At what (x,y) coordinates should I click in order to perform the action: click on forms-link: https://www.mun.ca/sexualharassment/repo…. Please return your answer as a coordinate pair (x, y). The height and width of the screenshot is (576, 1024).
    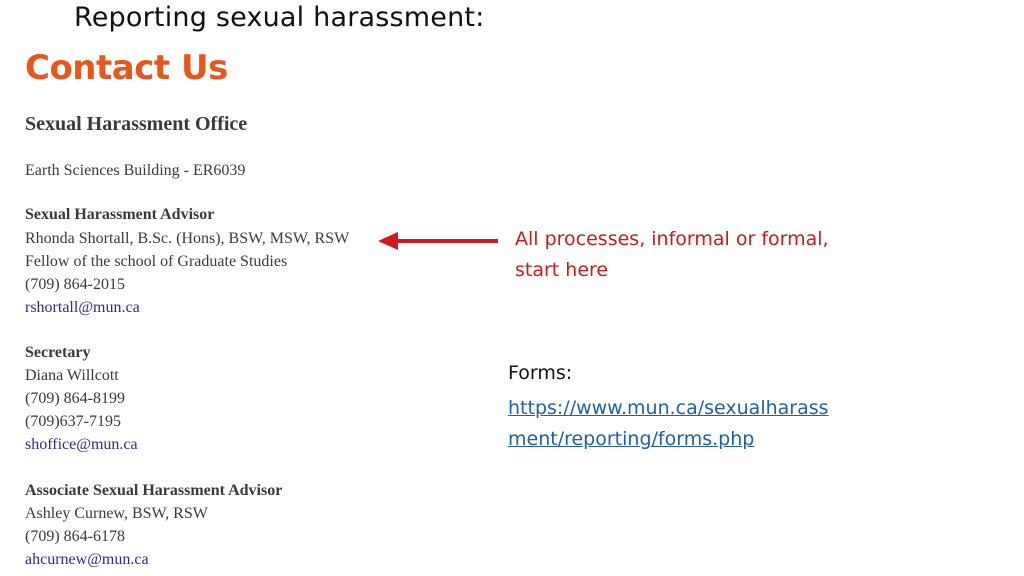
    Looking at the image, I should click on (673, 424).